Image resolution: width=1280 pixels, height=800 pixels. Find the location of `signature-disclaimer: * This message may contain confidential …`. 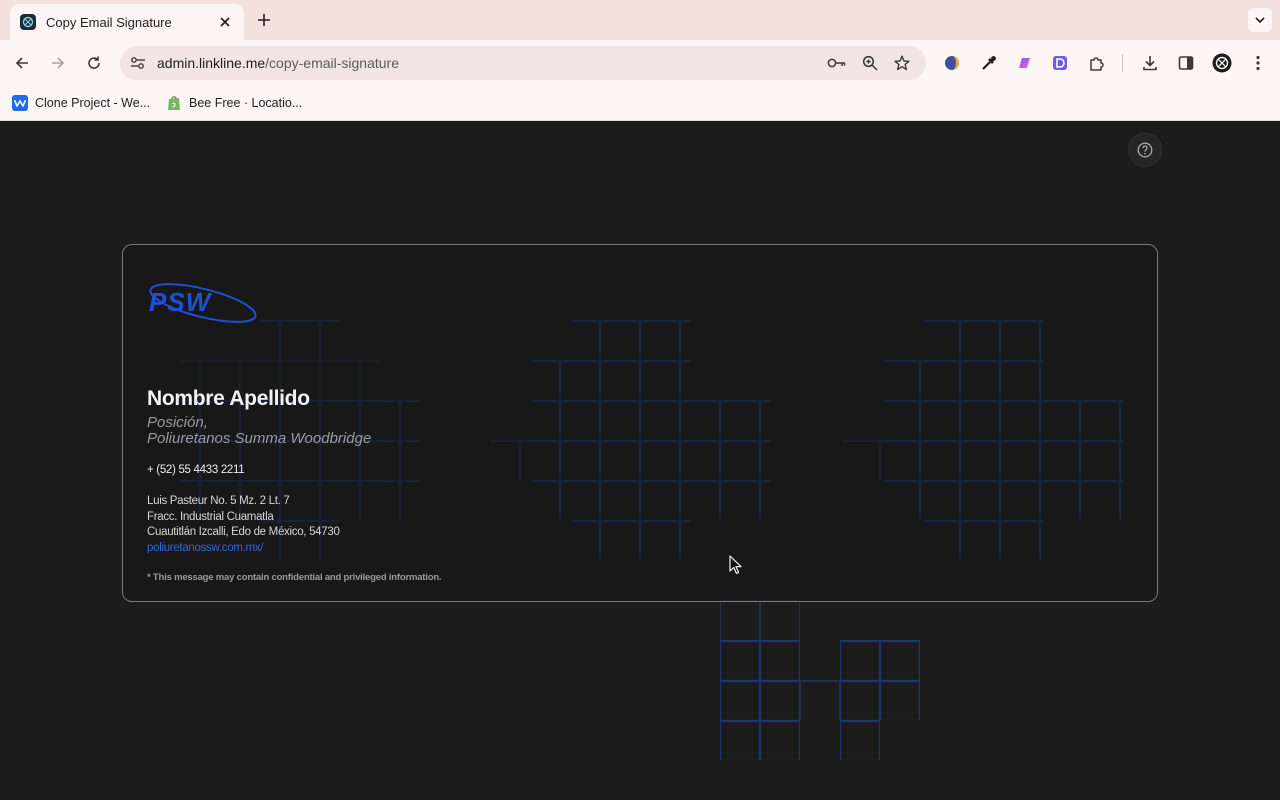

signature-disclaimer: * This message may contain confidential … is located at coordinates (294, 577).